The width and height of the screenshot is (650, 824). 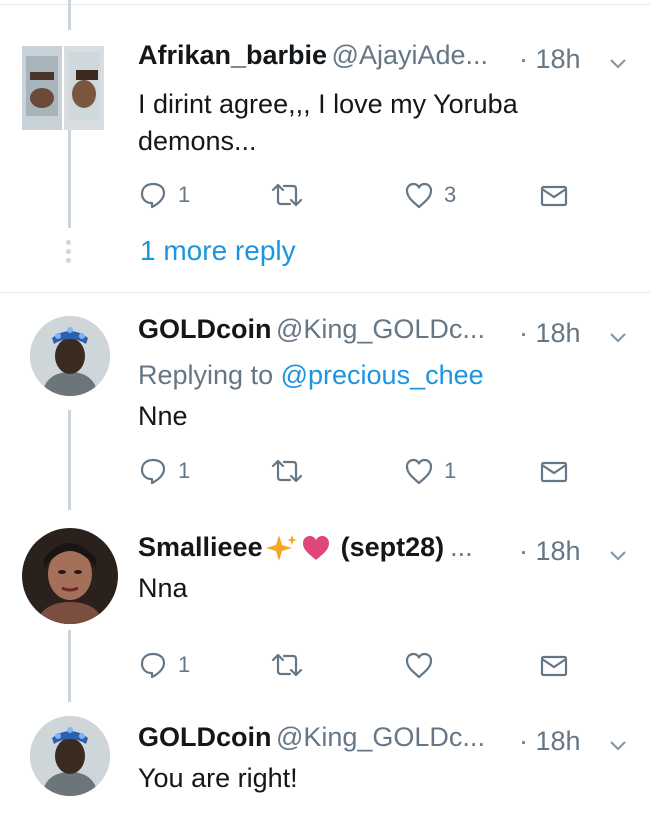 What do you see at coordinates (450, 470) in the screenshot?
I see `like-count: 1` at bounding box center [450, 470].